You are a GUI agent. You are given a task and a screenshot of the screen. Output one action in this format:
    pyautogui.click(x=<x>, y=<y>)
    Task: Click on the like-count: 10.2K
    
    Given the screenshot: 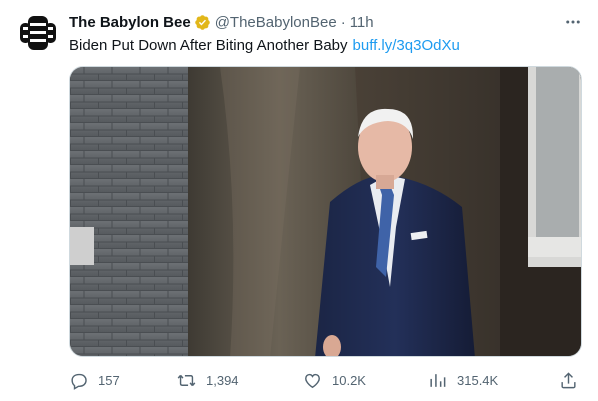 What is the action you would take?
    pyautogui.click(x=349, y=380)
    